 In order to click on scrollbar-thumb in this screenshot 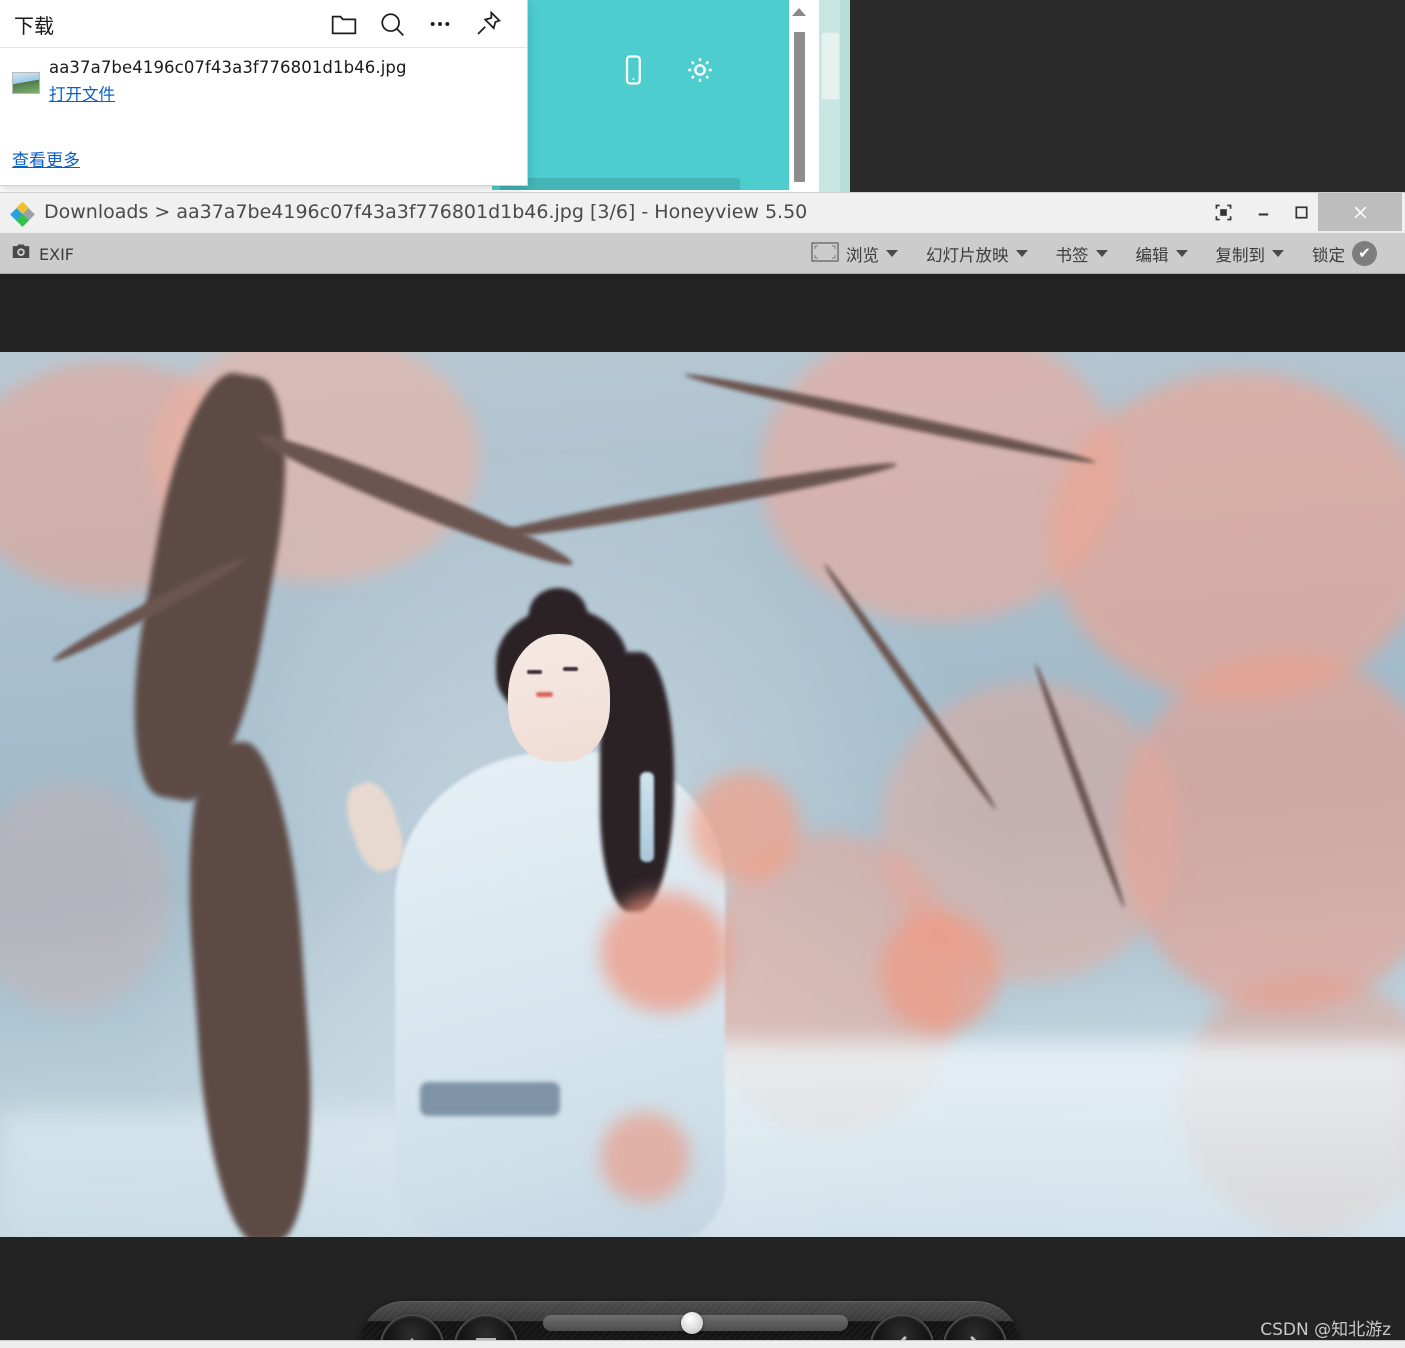, I will do `click(799, 107)`.